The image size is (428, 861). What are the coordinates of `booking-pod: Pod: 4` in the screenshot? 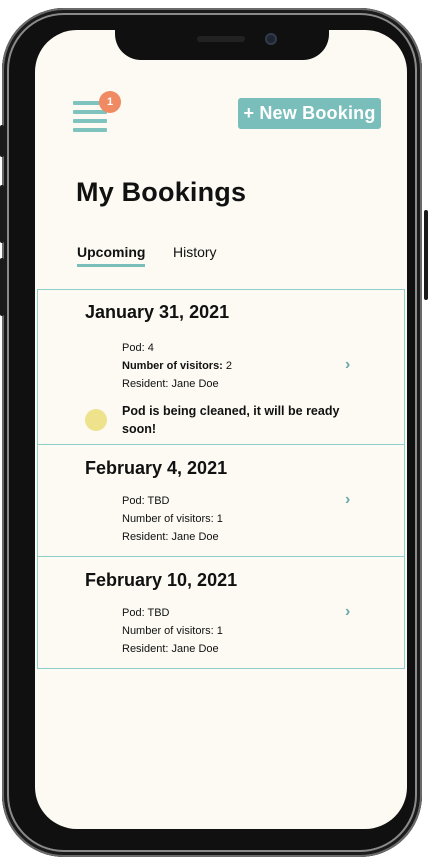 It's located at (138, 348).